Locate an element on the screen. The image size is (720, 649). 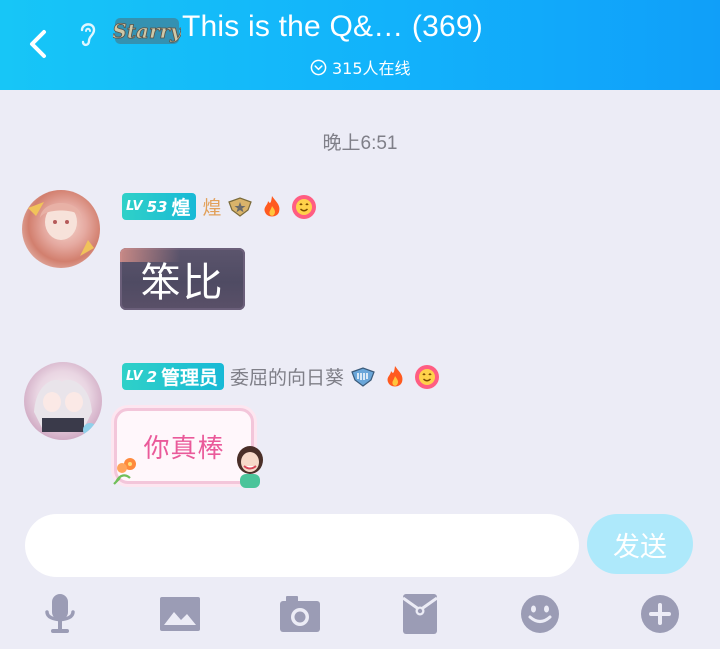
sticker-girl-icon is located at coordinates (250, 467).